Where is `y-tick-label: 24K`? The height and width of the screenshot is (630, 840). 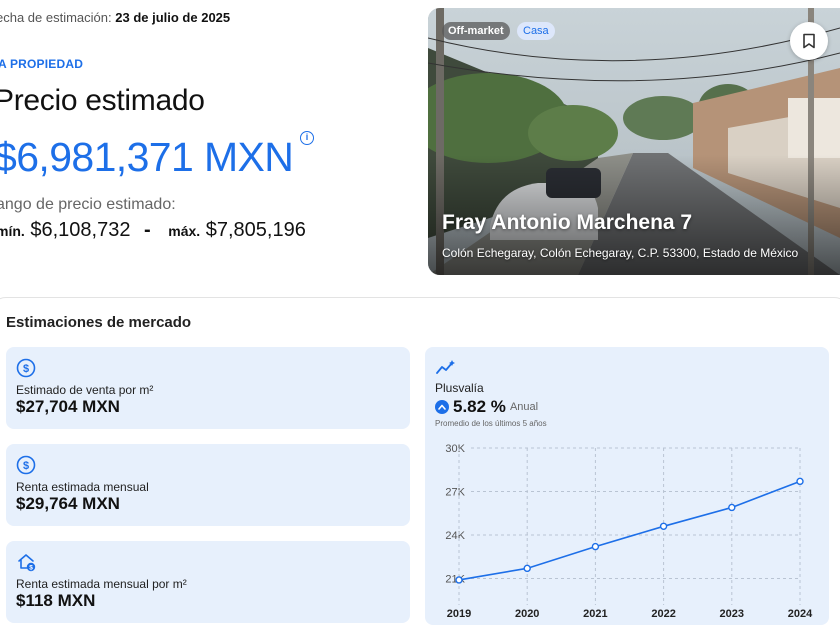 y-tick-label: 24K is located at coordinates (455, 536).